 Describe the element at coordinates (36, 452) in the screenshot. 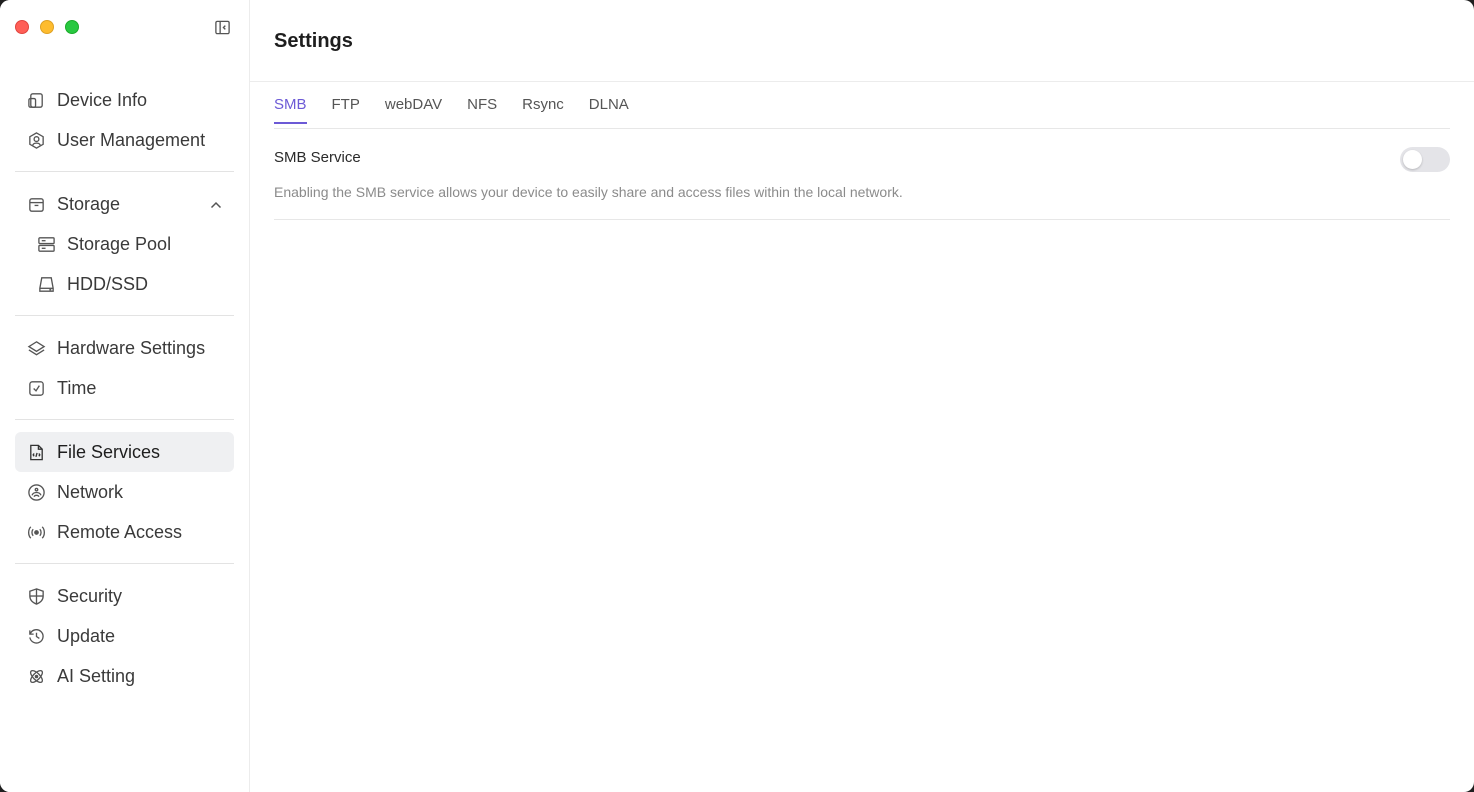

I see `file-icon` at that location.